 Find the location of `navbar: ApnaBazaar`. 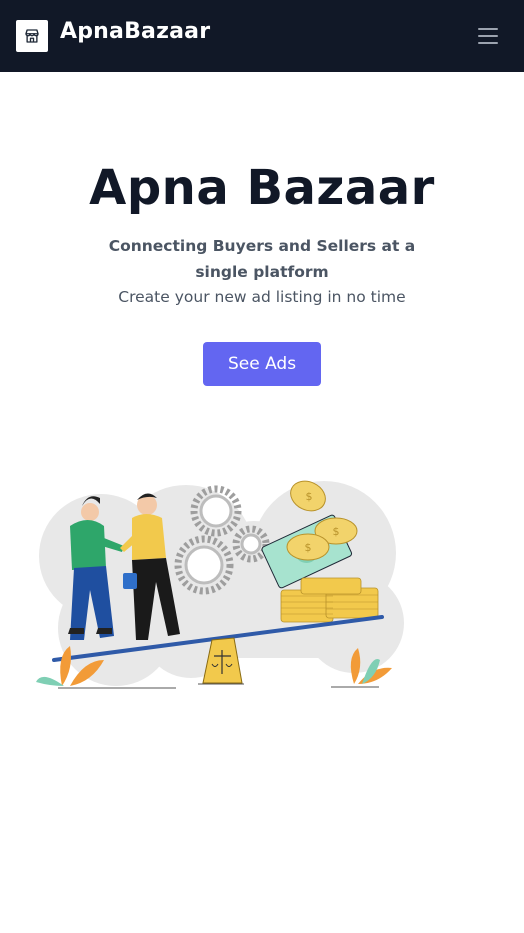

navbar: ApnaBazaar is located at coordinates (262, 36).